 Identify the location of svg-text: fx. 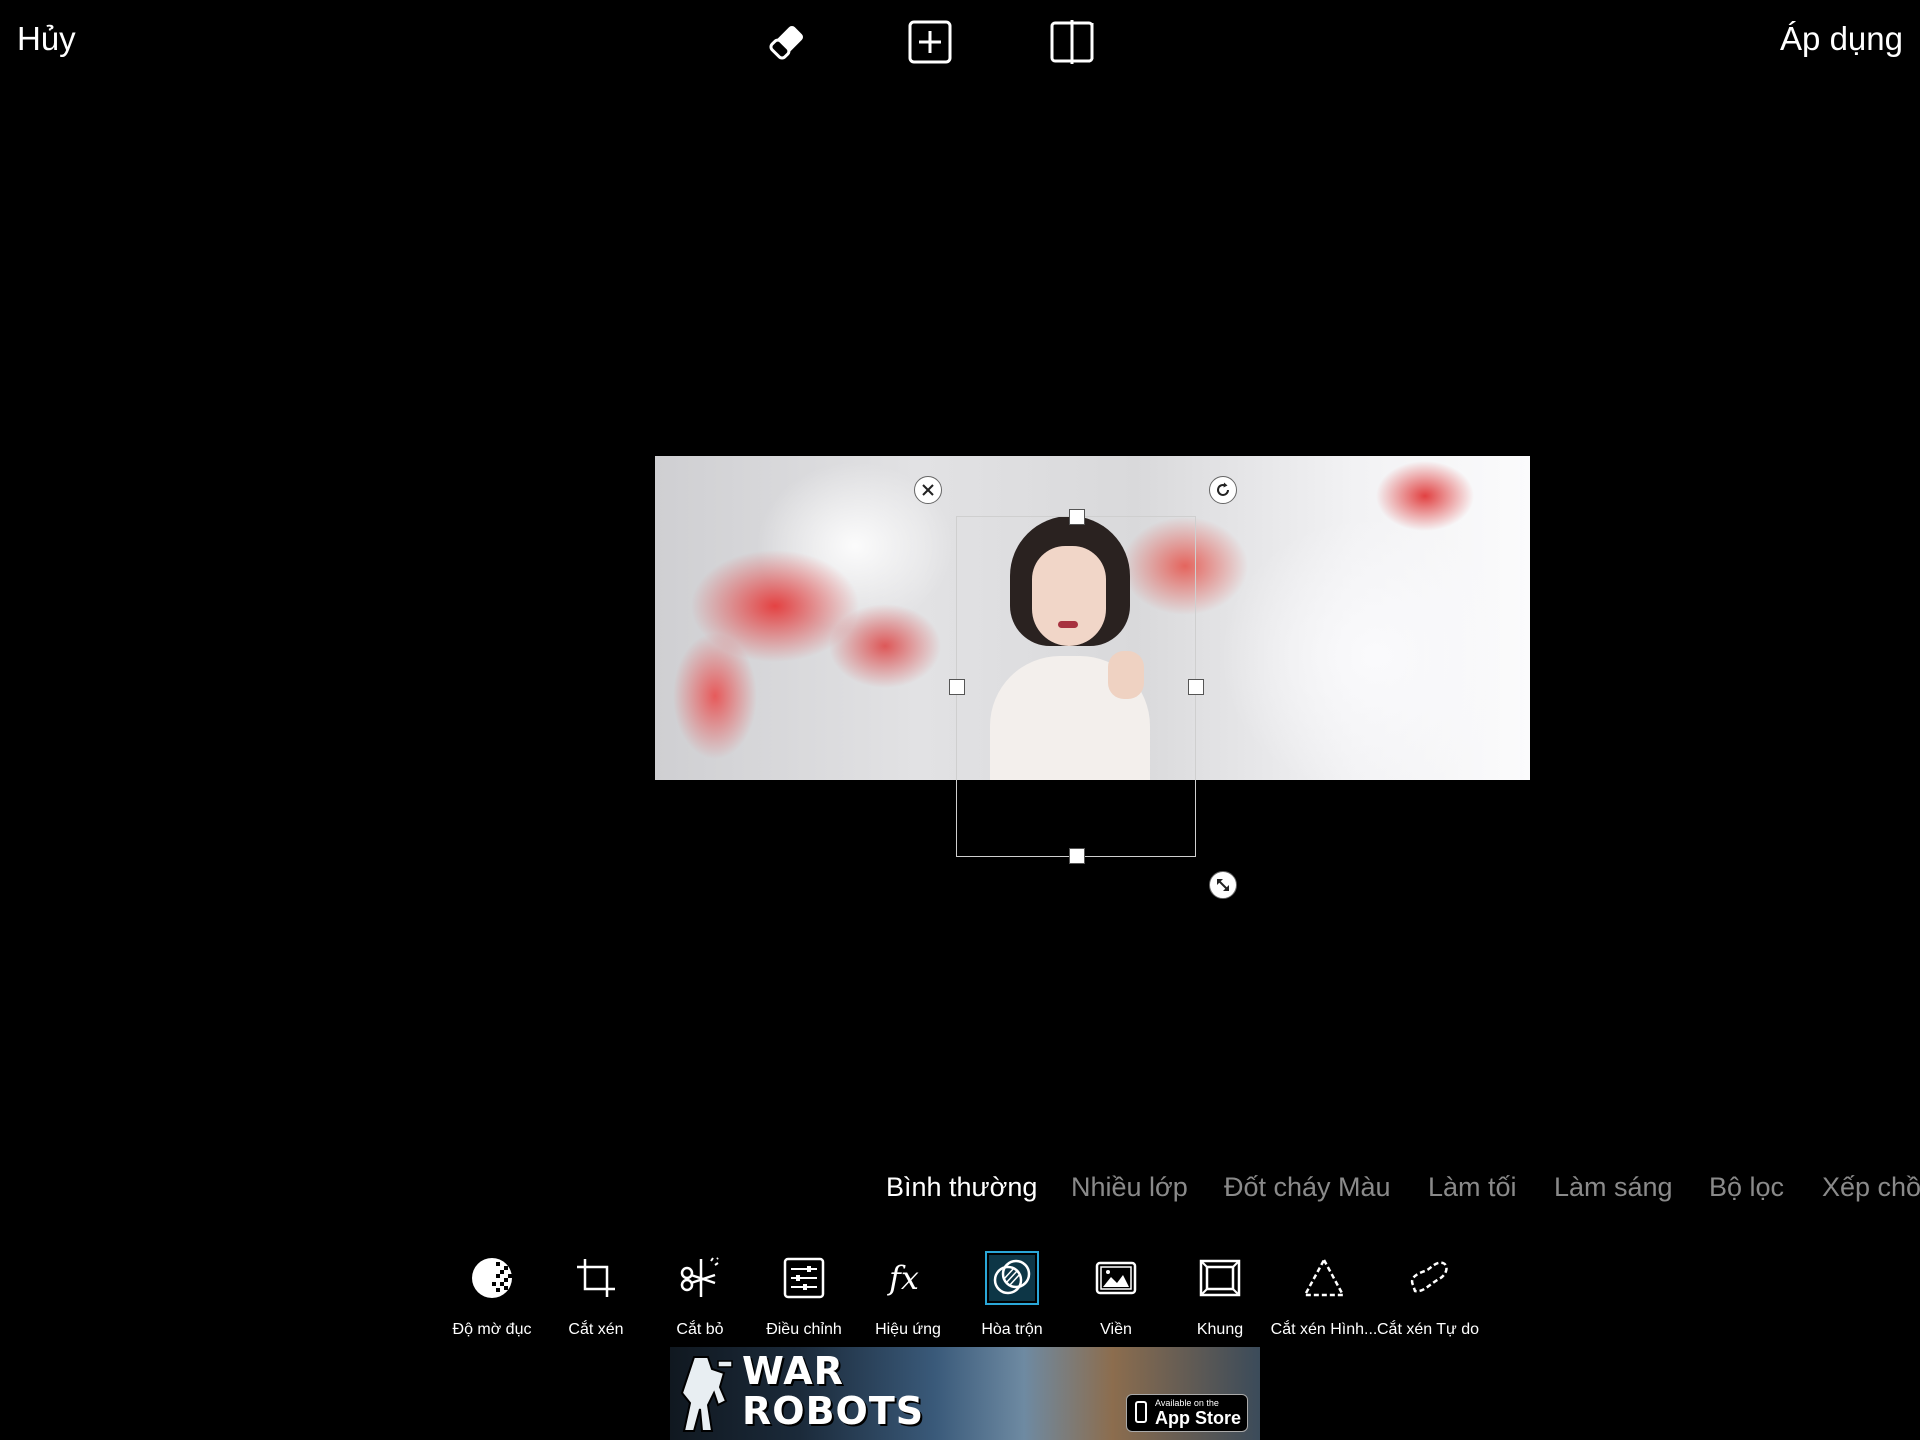
(903, 1278).